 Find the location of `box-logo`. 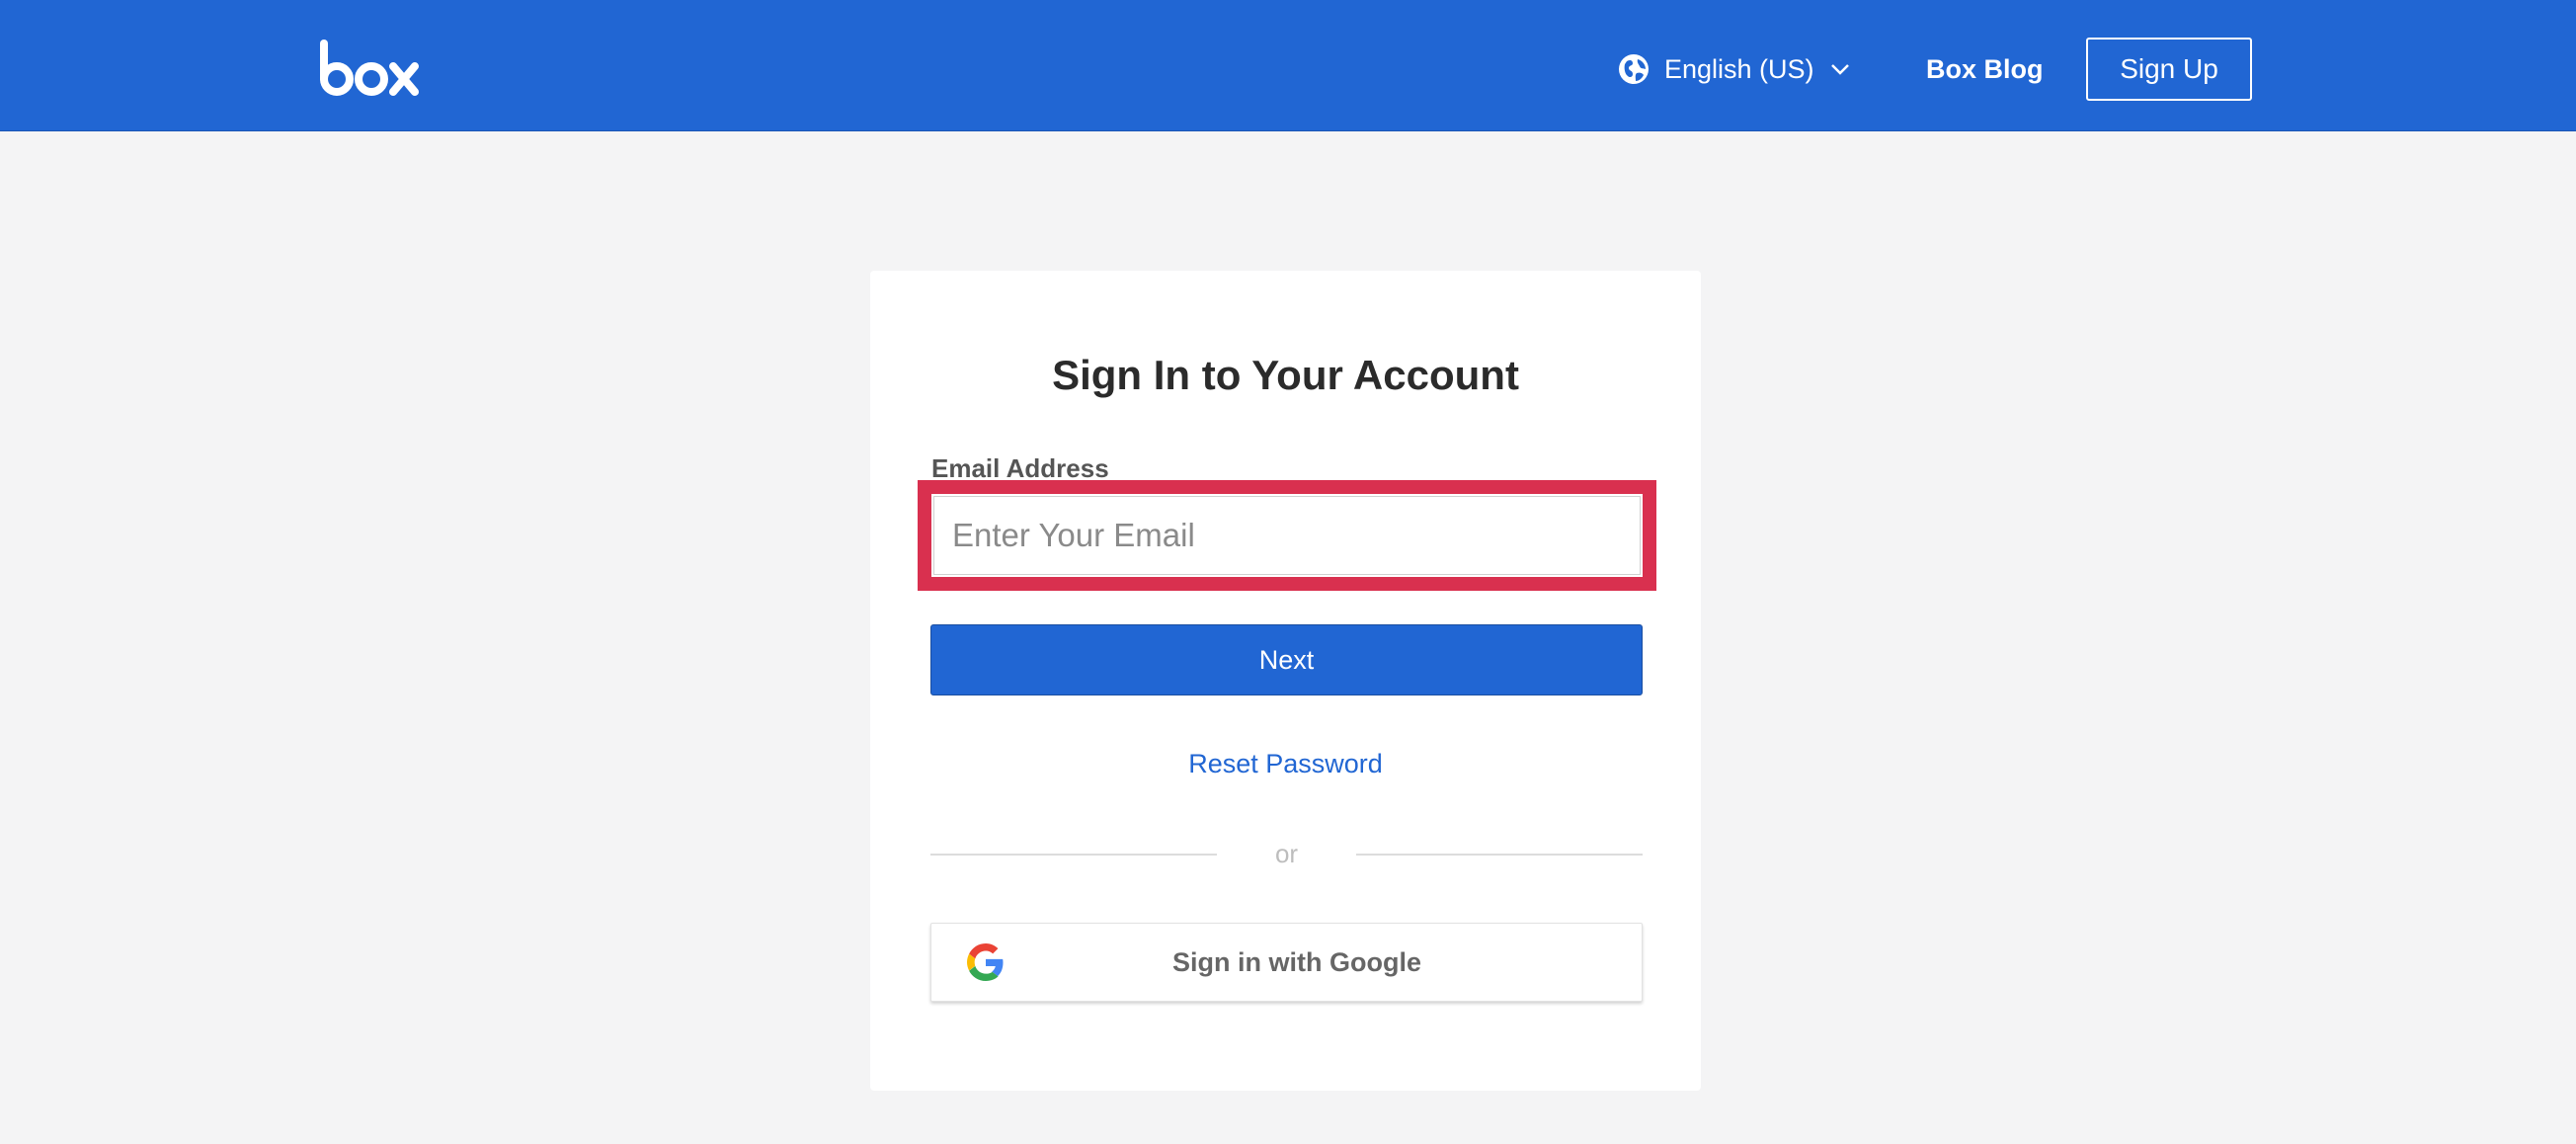

box-logo is located at coordinates (369, 68).